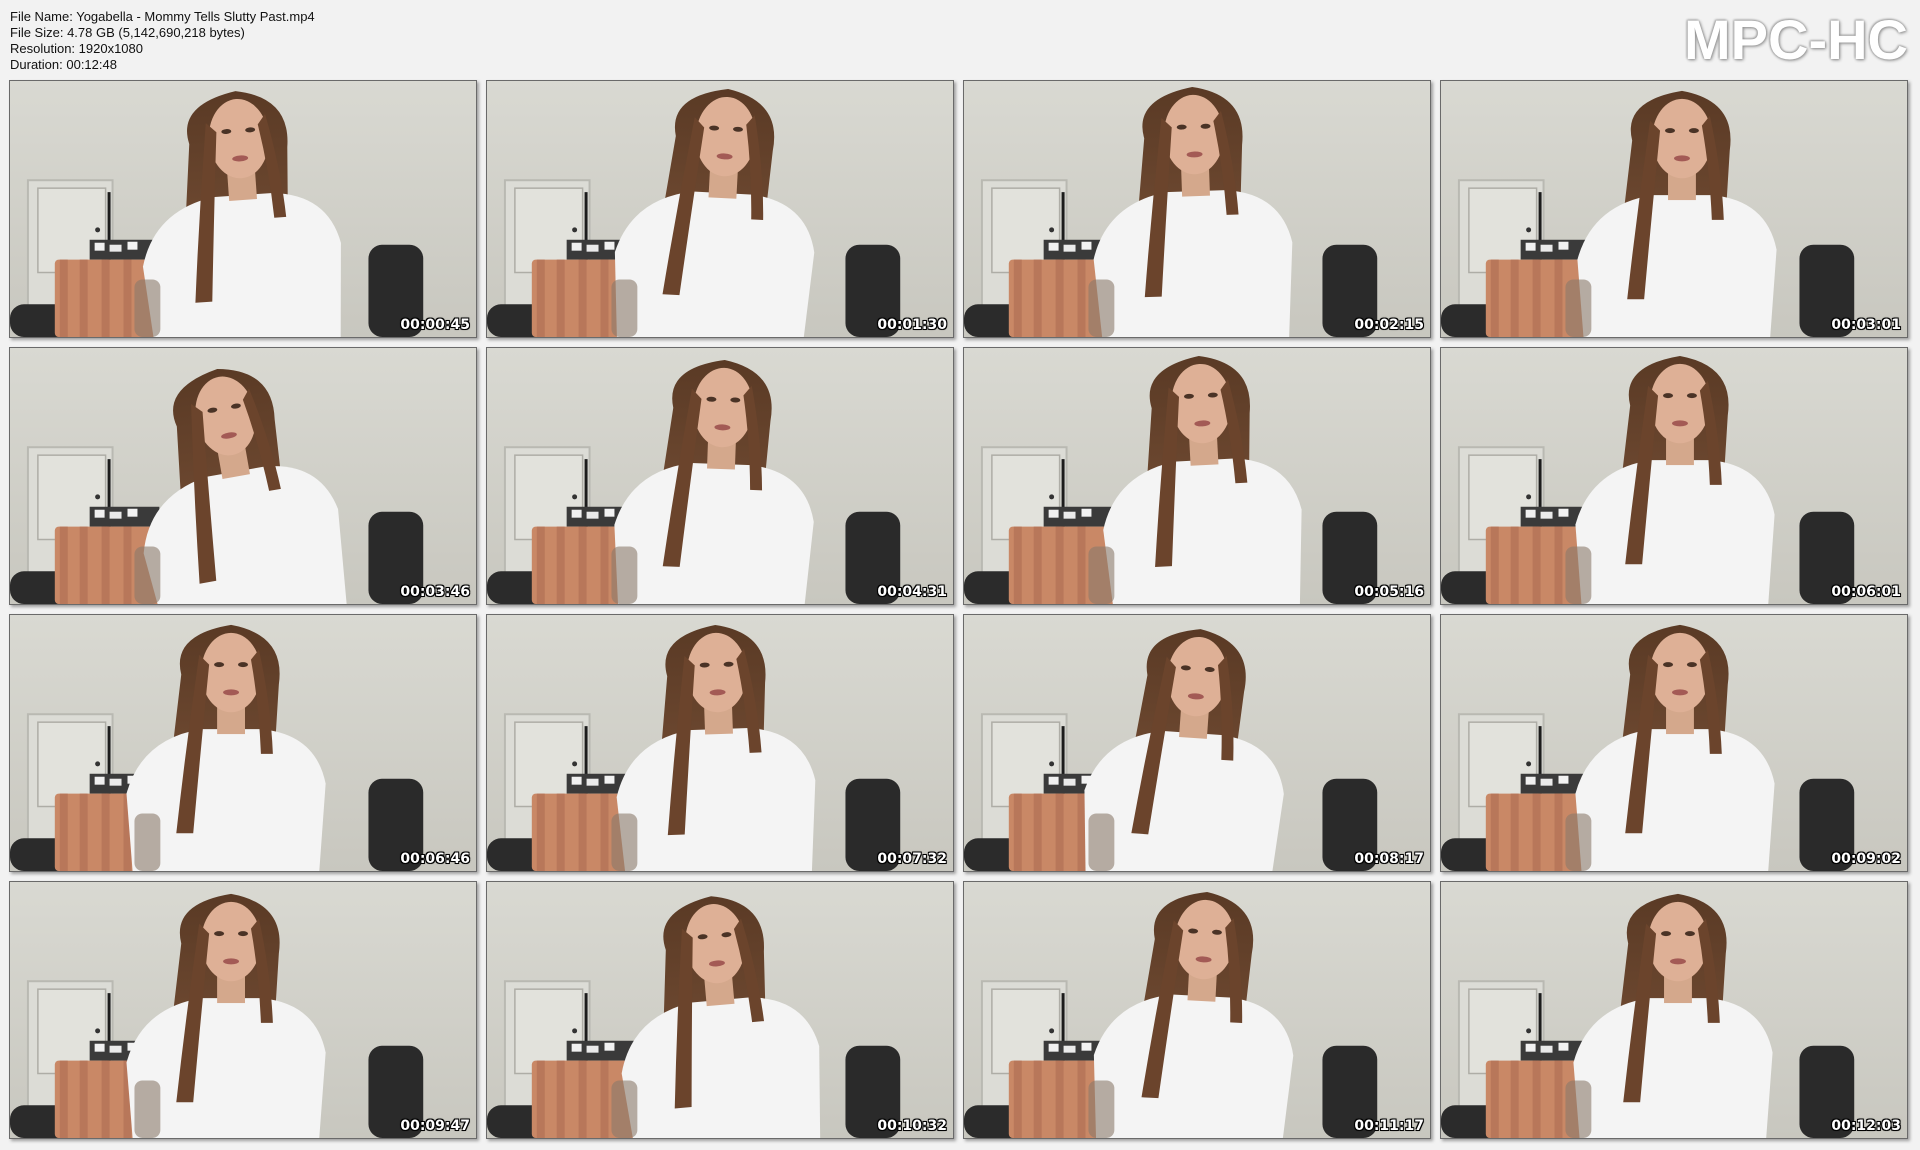  Describe the element at coordinates (912, 592) in the screenshot. I see `timestamp-label: 00:04:31` at that location.